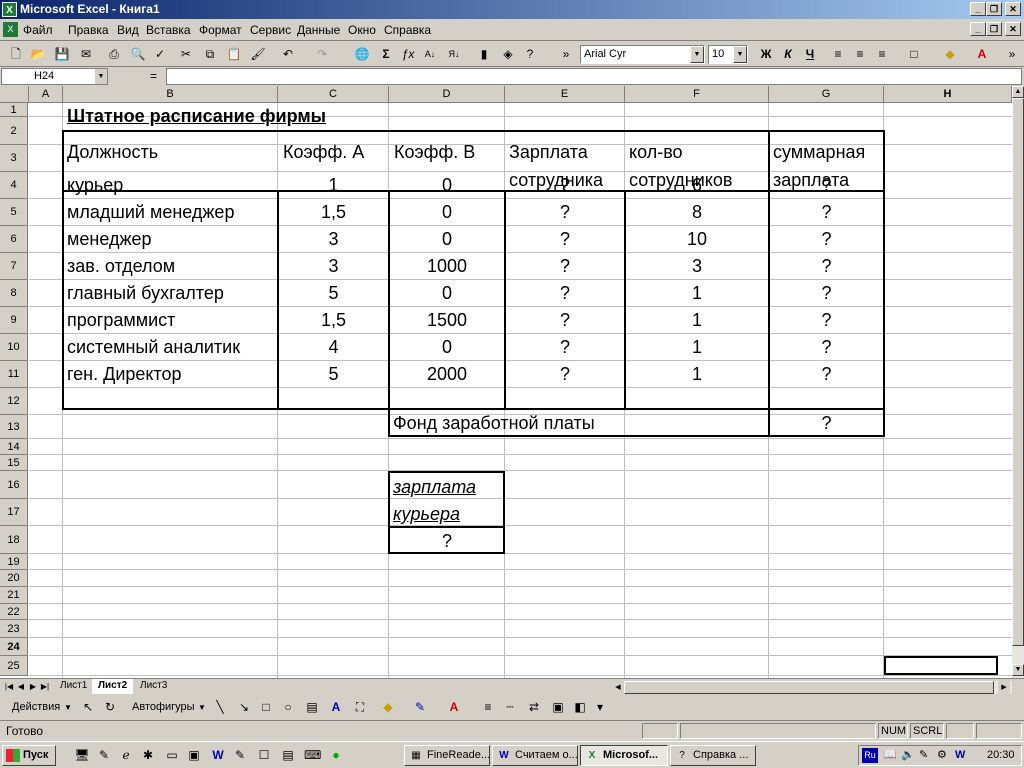 Image resolution: width=1024 pixels, height=768 pixels. Describe the element at coordinates (484, 54) in the screenshot. I see `chart-wizard-icon: ▮` at that location.